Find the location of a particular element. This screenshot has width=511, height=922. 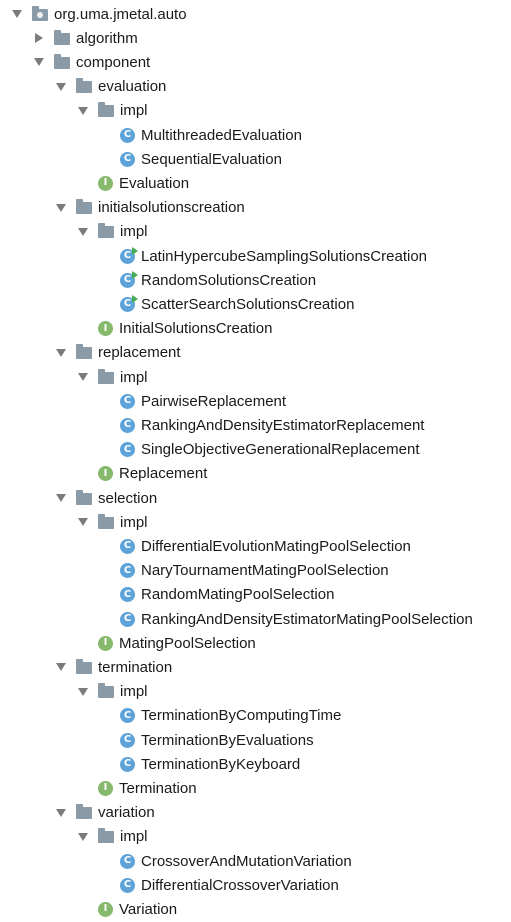

tree-node-label: variation is located at coordinates (126, 813).